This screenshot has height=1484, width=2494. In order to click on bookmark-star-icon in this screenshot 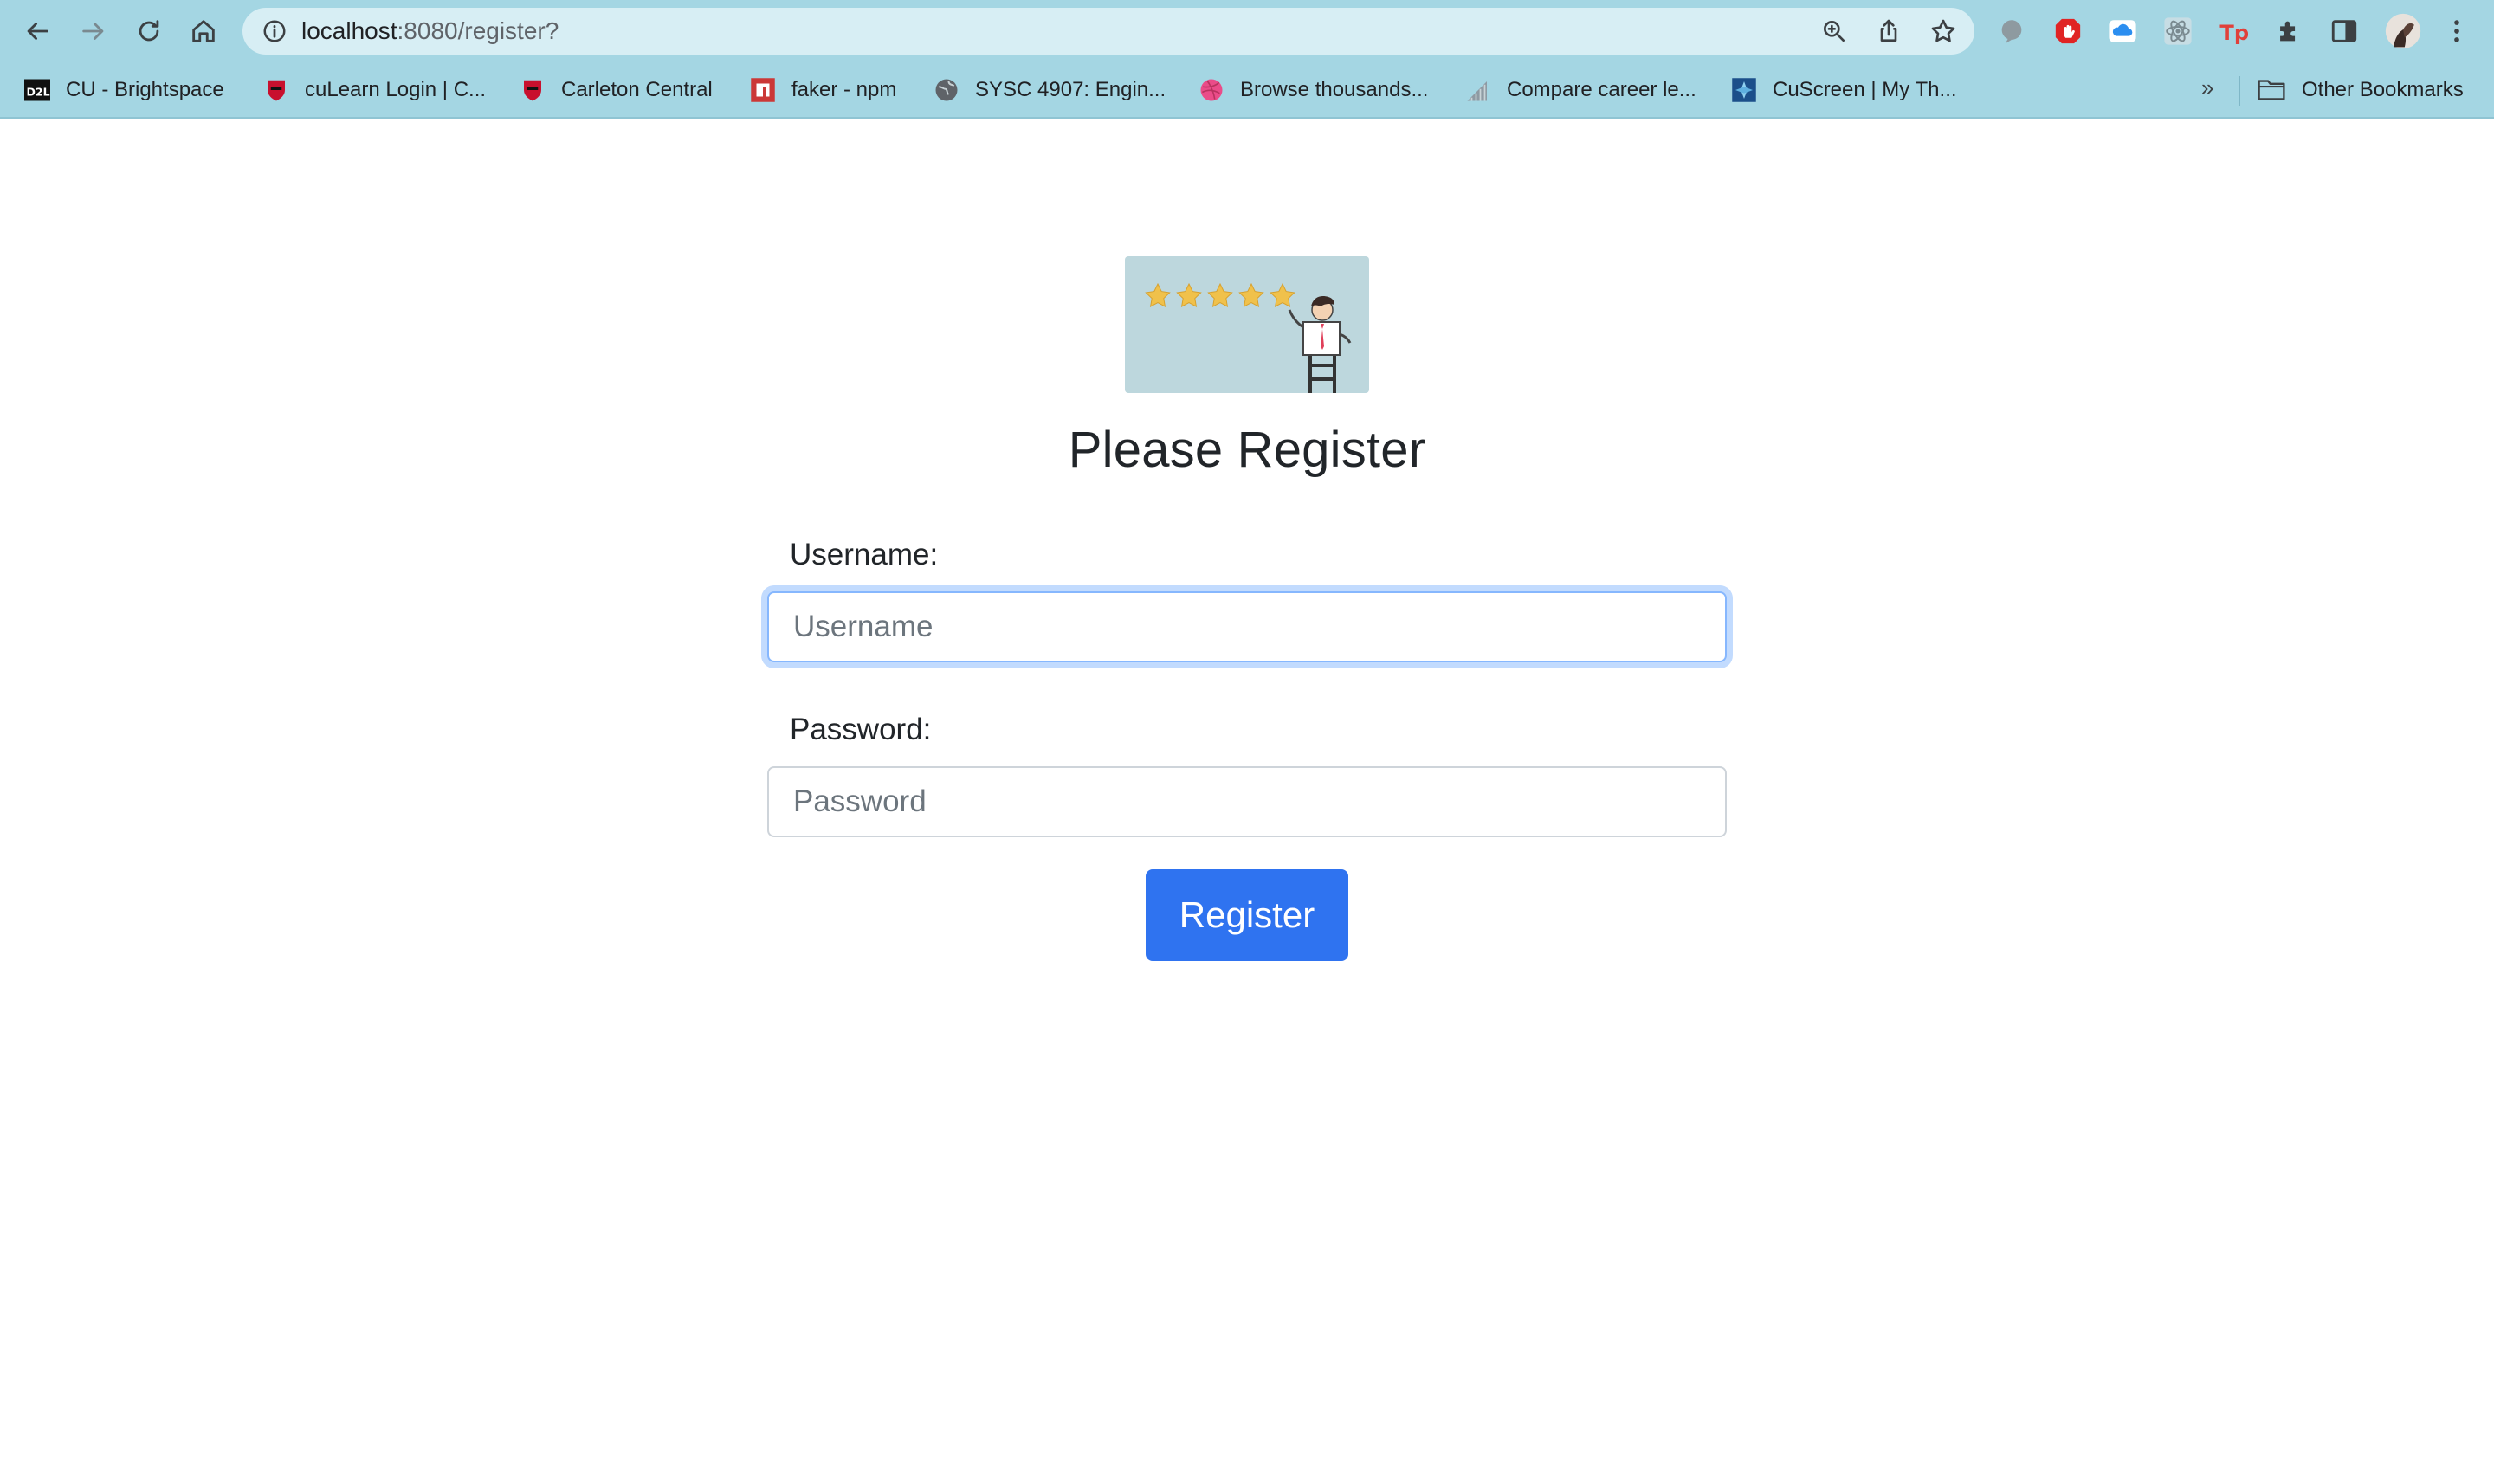, I will do `click(1943, 31)`.